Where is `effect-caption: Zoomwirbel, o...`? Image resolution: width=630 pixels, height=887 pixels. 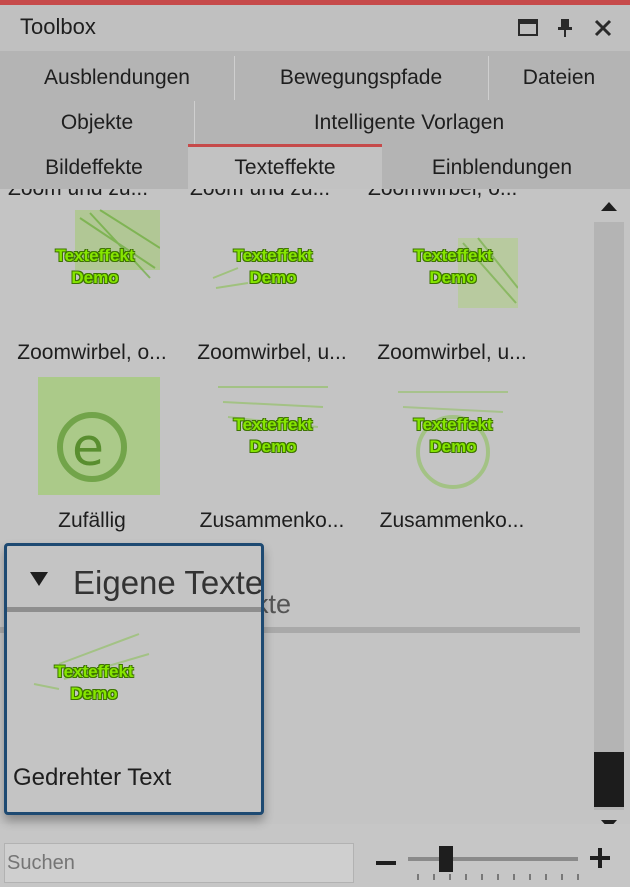 effect-caption: Zoomwirbel, o... is located at coordinates (92, 353).